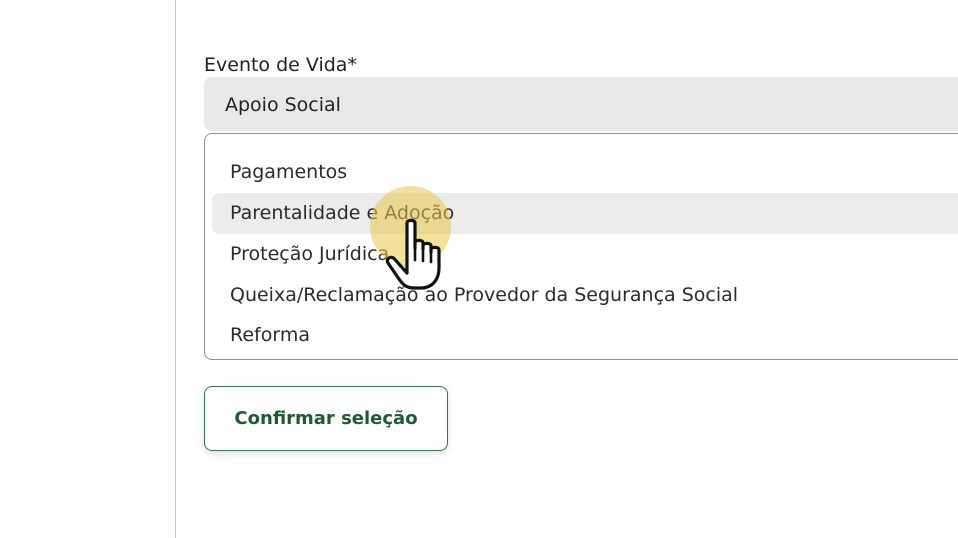 The width and height of the screenshot is (958, 538). What do you see at coordinates (585, 213) in the screenshot?
I see `option-parentalidade-adocao: Parentalidade e Adoção` at bounding box center [585, 213].